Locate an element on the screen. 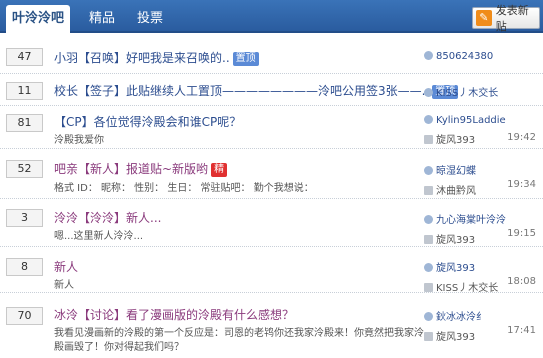  reply-count: 3 is located at coordinates (24, 218).